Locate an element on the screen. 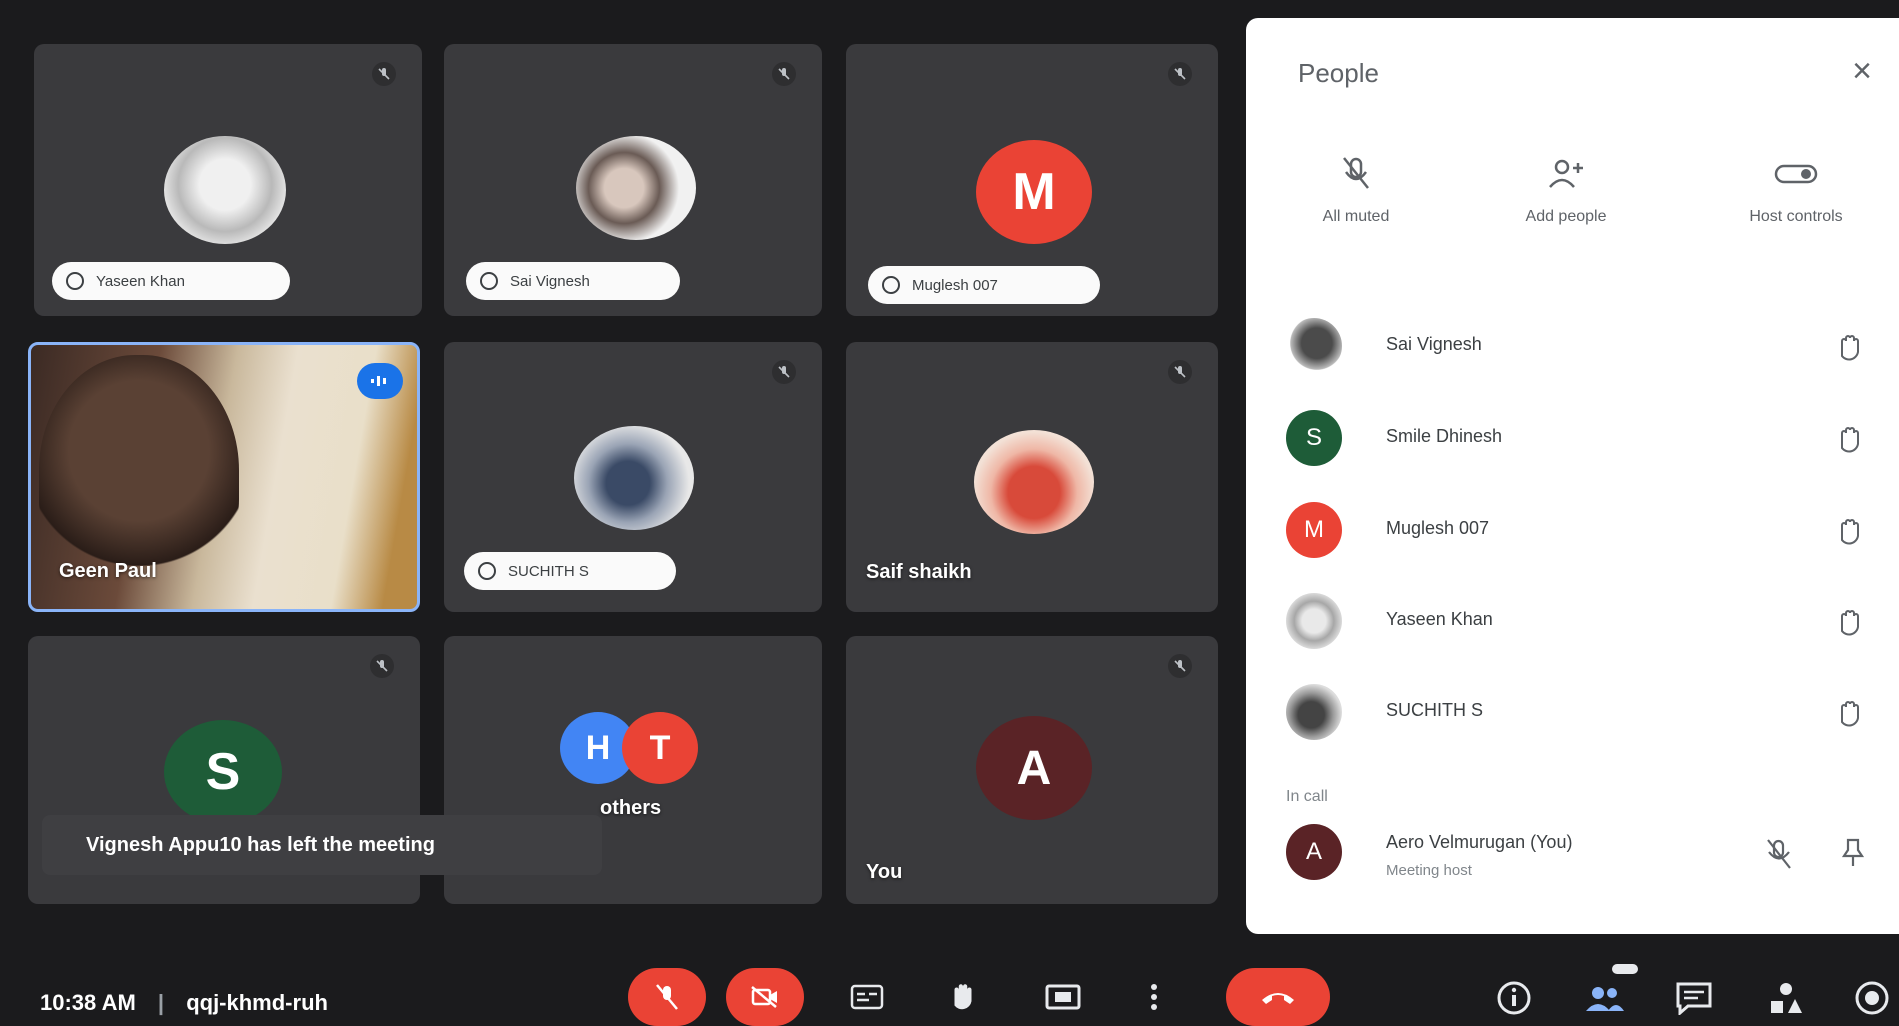 The image size is (1899, 1026). clock-time: 10:38 AM is located at coordinates (88, 1002).